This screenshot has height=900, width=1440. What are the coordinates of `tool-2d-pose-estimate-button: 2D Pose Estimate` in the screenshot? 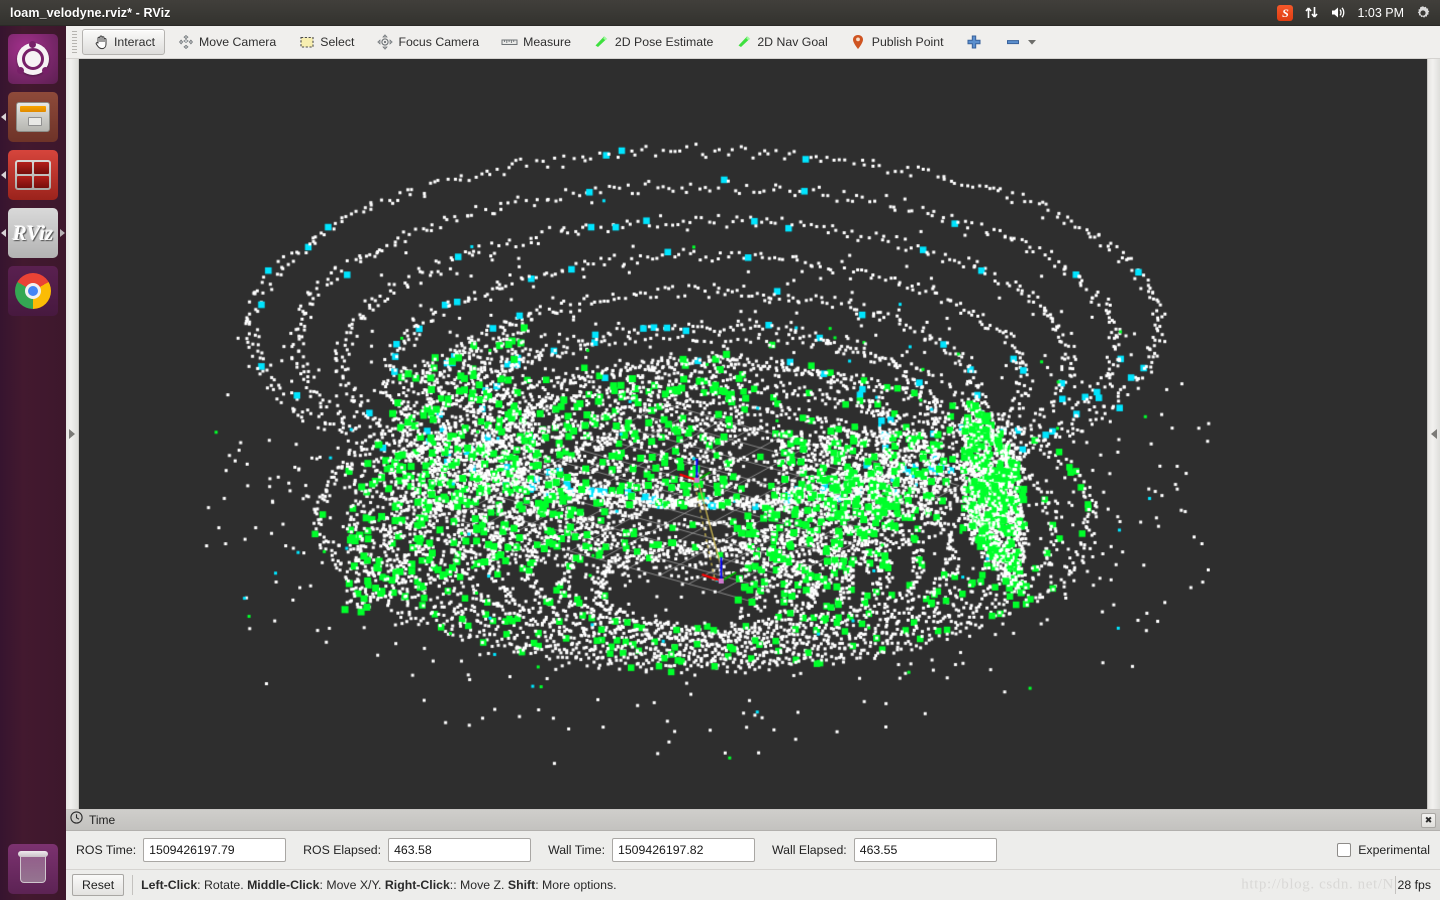 It's located at (653, 42).